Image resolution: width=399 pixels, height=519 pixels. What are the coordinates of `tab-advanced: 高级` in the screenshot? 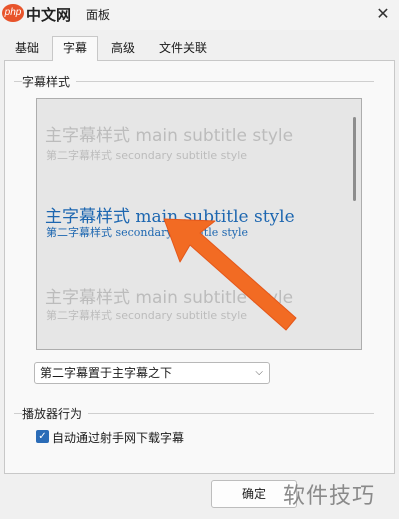 It's located at (123, 48).